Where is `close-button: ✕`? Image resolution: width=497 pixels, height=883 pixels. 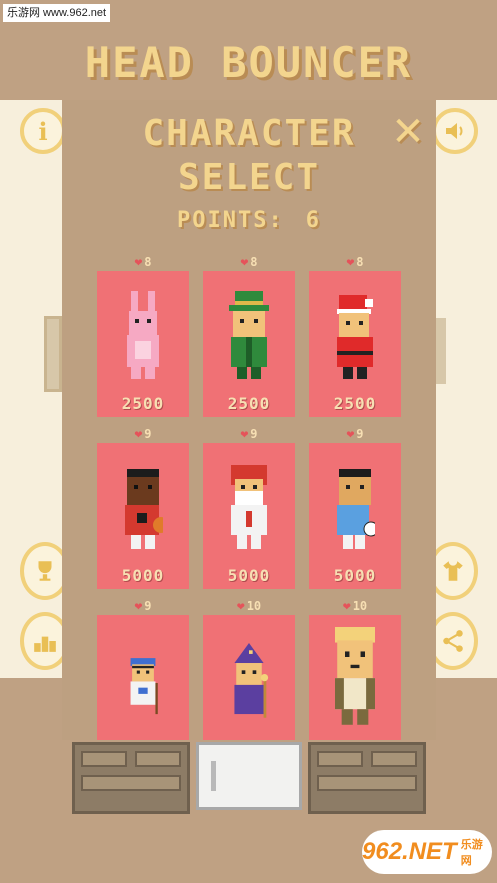
close-button: ✕ is located at coordinates (408, 132).